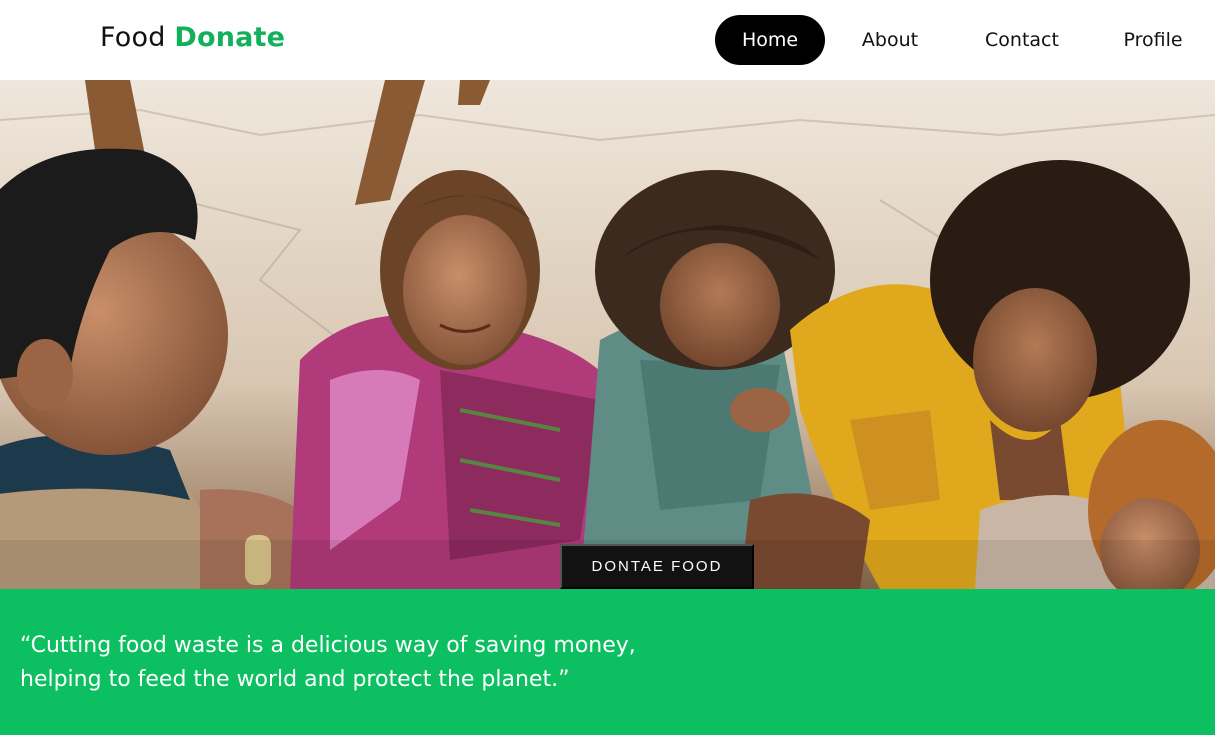 This screenshot has width=1215, height=735. Describe the element at coordinates (1153, 40) in the screenshot. I see `nav-profile-link: Profile` at that location.